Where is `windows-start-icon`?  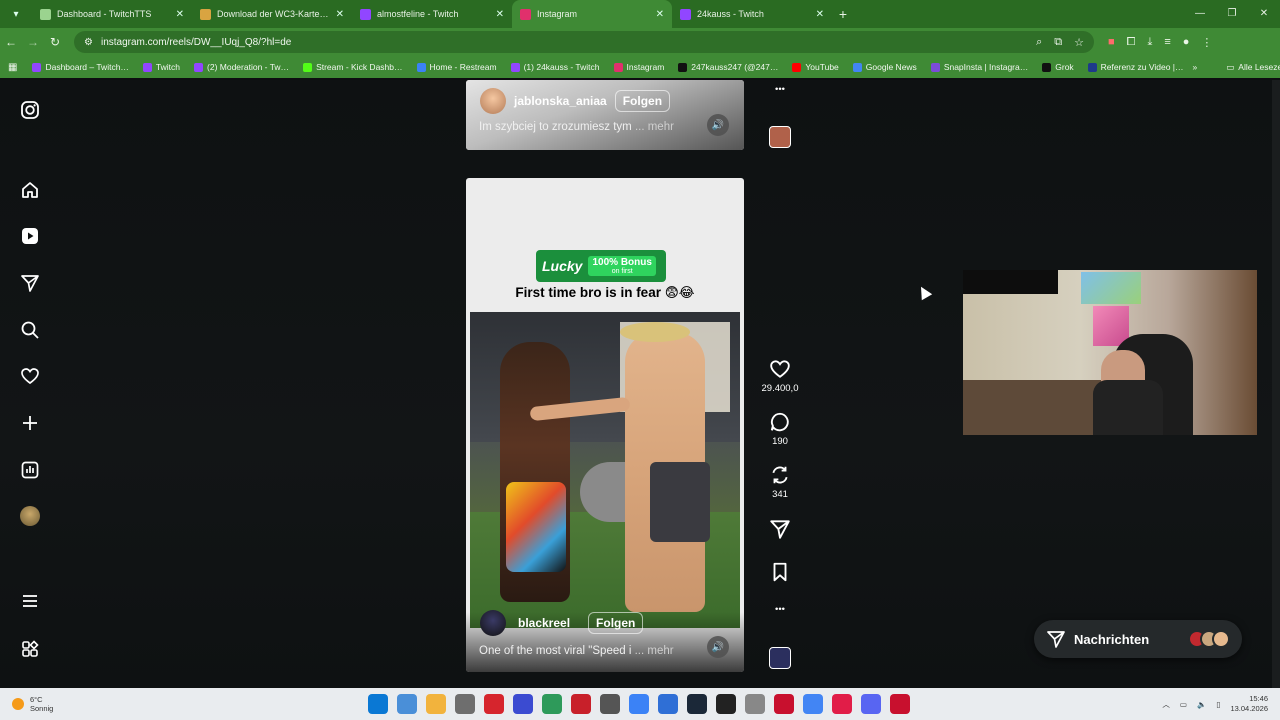 windows-start-icon is located at coordinates (378, 704).